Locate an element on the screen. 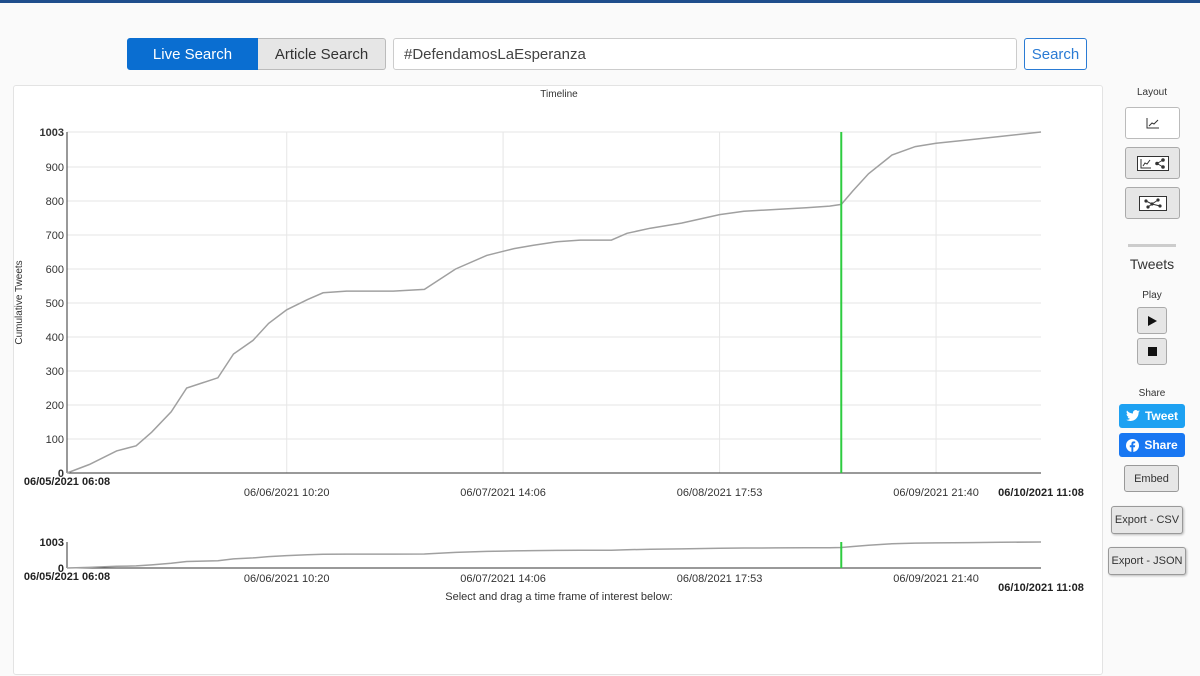 The height and width of the screenshot is (676, 1200). y-tick-label: 200 is located at coordinates (55, 406).